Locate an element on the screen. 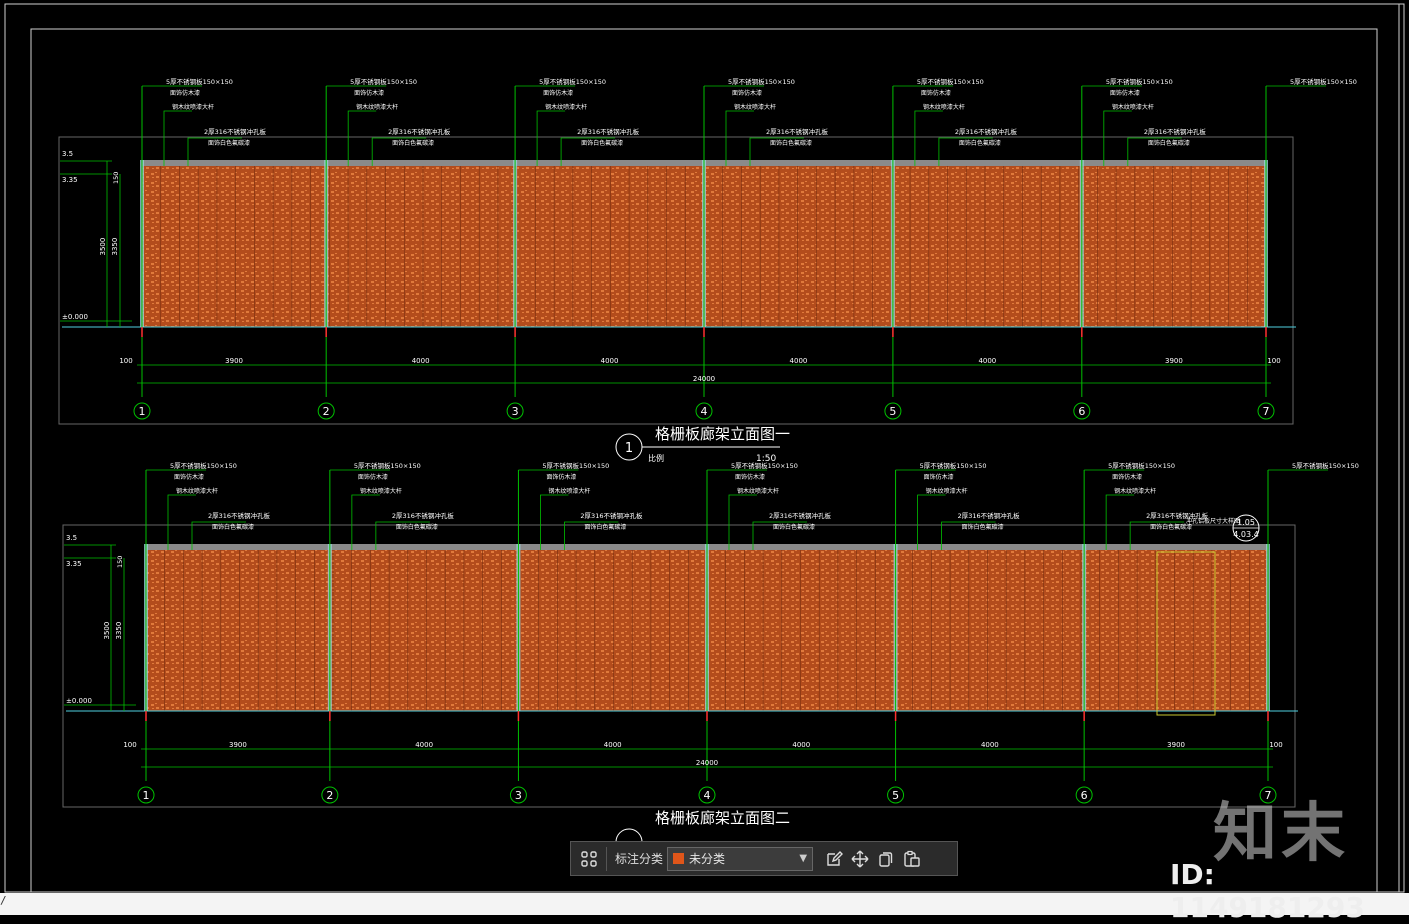  toolbar-divider is located at coordinates (606, 858).